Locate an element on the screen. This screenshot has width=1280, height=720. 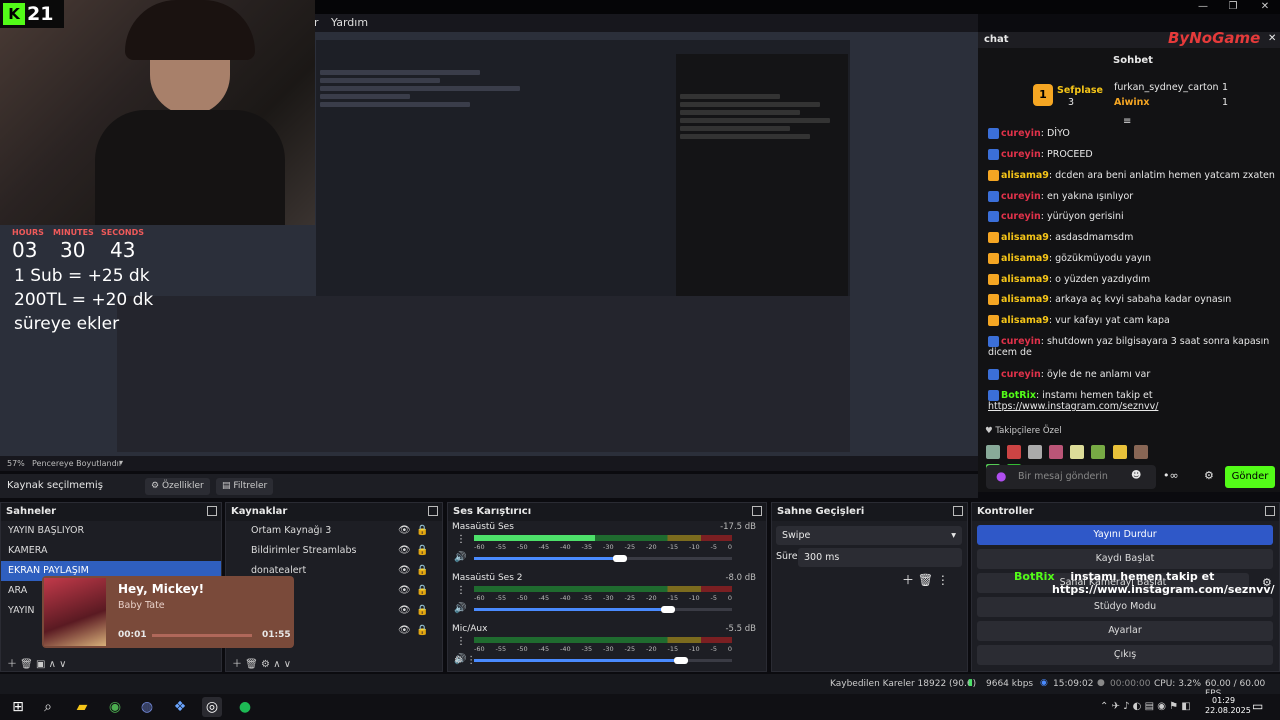
chat-text-continued: https://www.instagram.com/seznvv/ is located at coordinates (1073, 406).